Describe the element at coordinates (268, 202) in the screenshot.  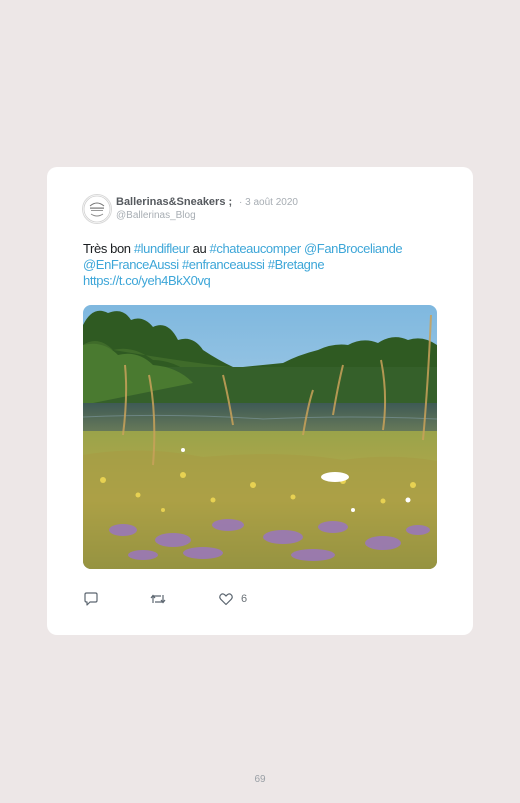
I see `tweet-date: · 3 août 2020` at that location.